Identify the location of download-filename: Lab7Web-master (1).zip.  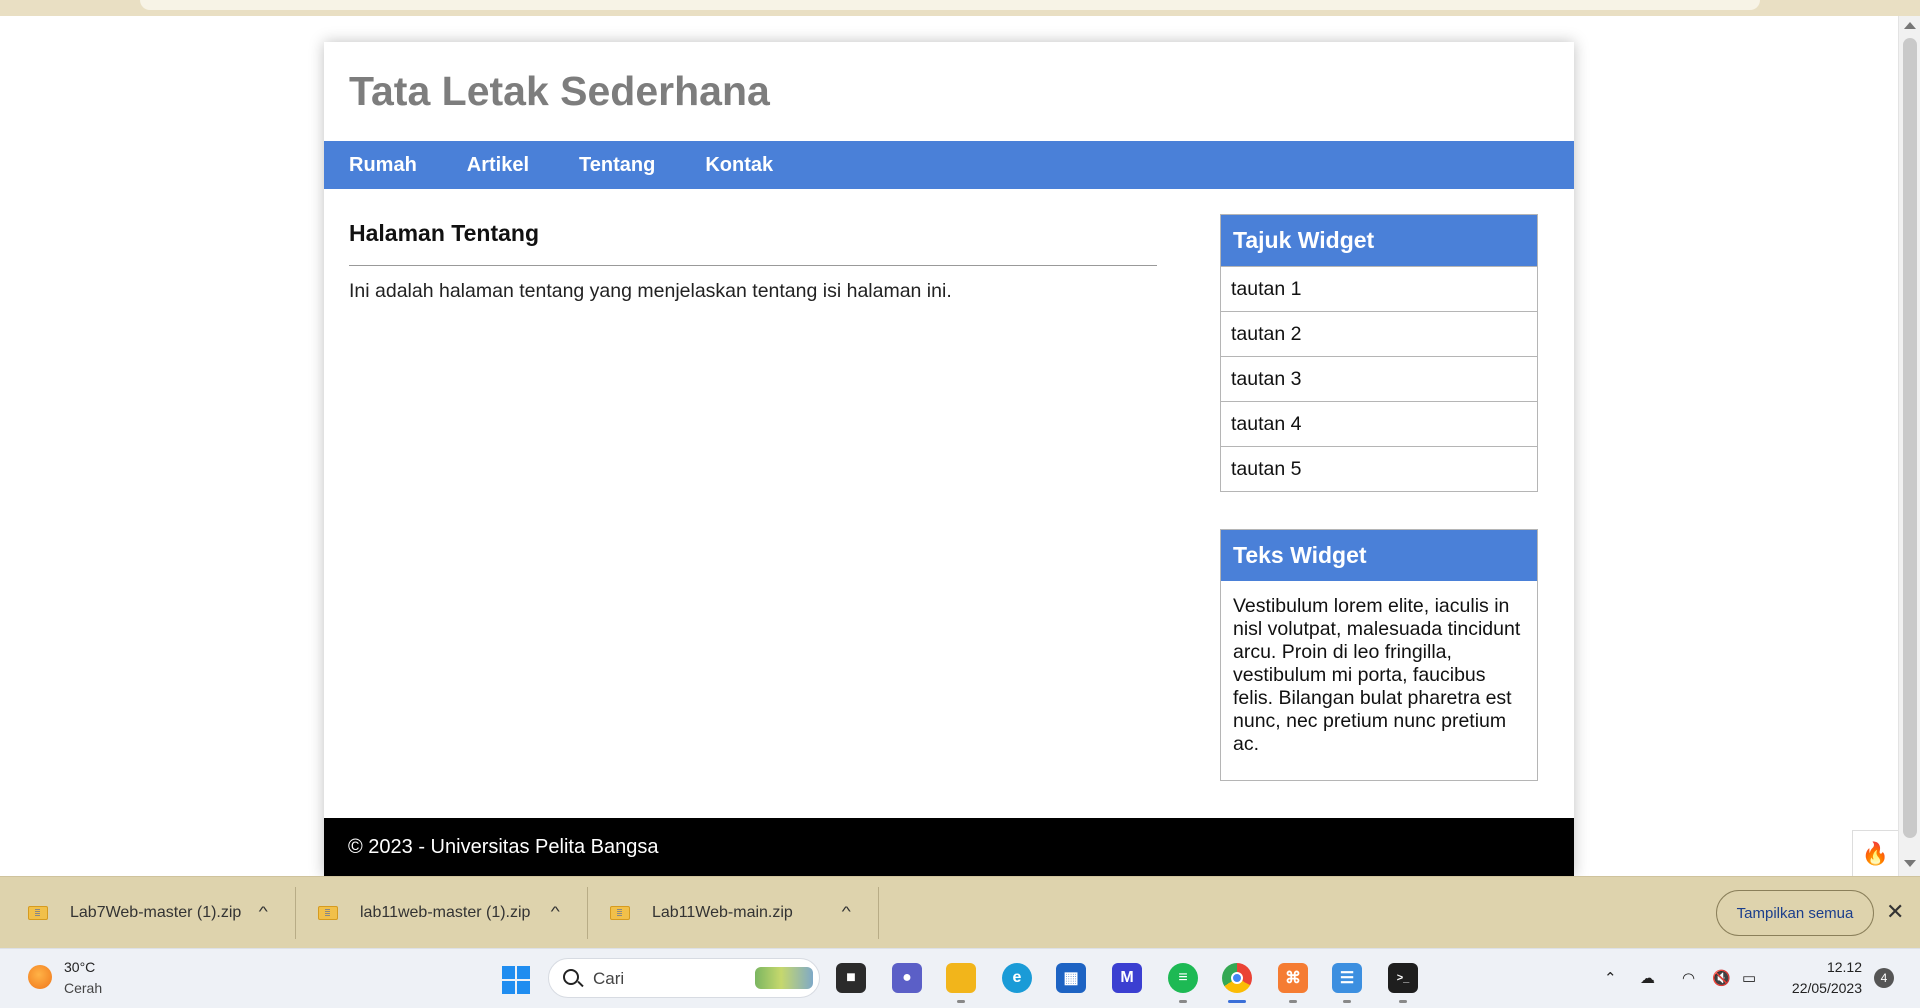
(156, 912).